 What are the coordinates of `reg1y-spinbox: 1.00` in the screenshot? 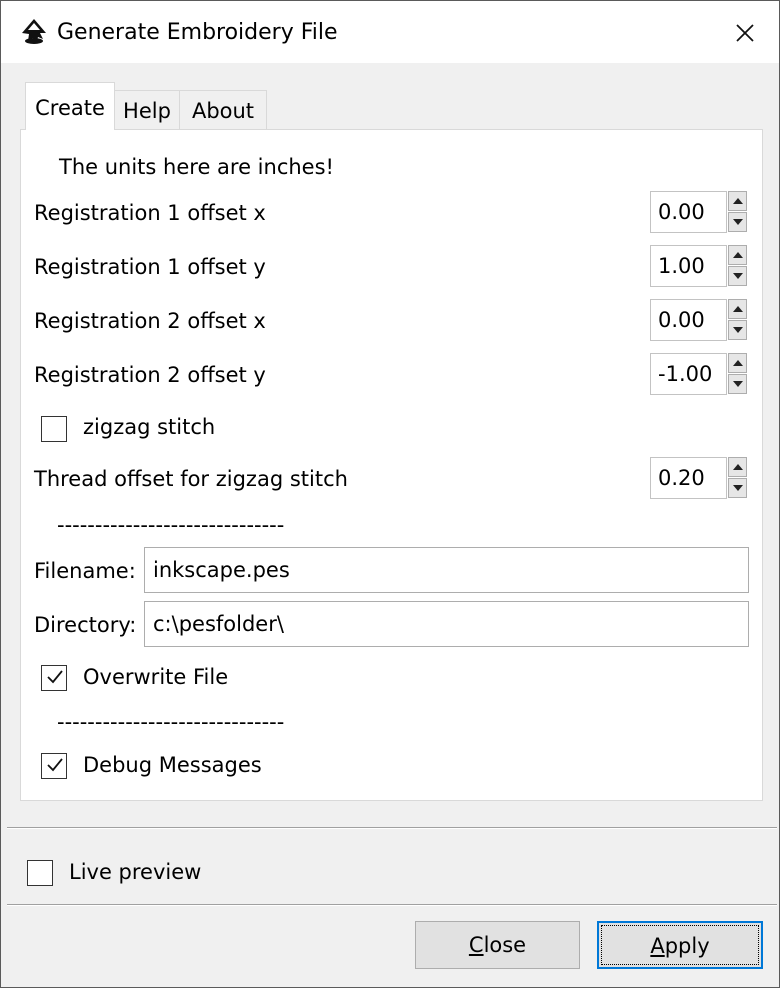 It's located at (699, 266).